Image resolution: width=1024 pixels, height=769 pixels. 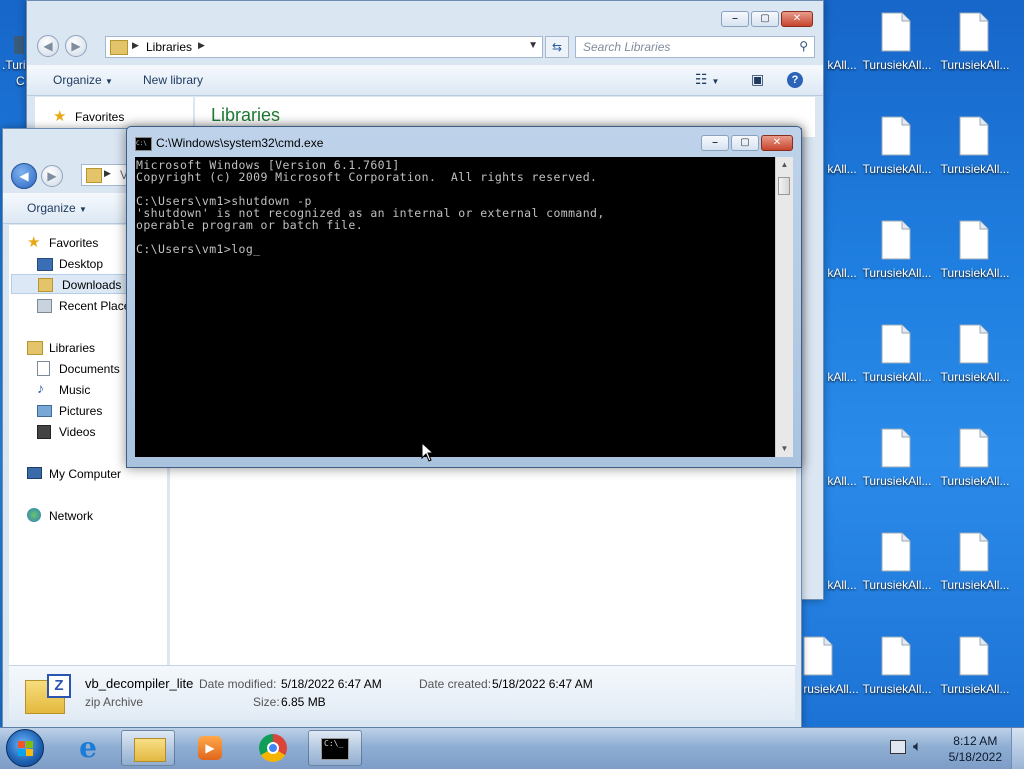 I want to click on system-clock: 8:12 AM 5/18/2022, so click(x=975, y=749).